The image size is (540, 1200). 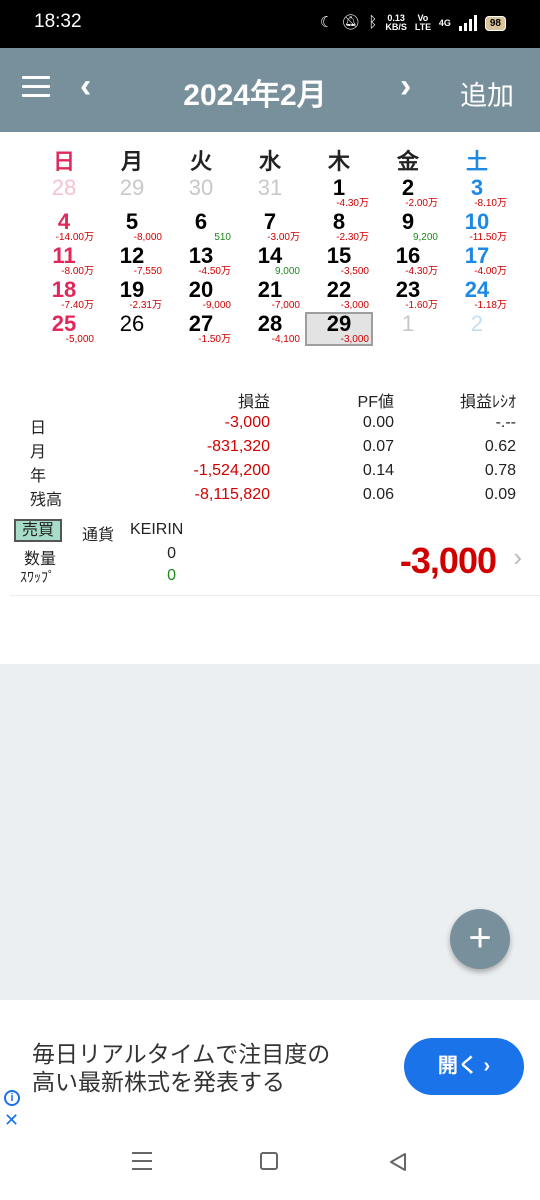 I want to click on stats-row-pf: 0.06, so click(x=378, y=494).